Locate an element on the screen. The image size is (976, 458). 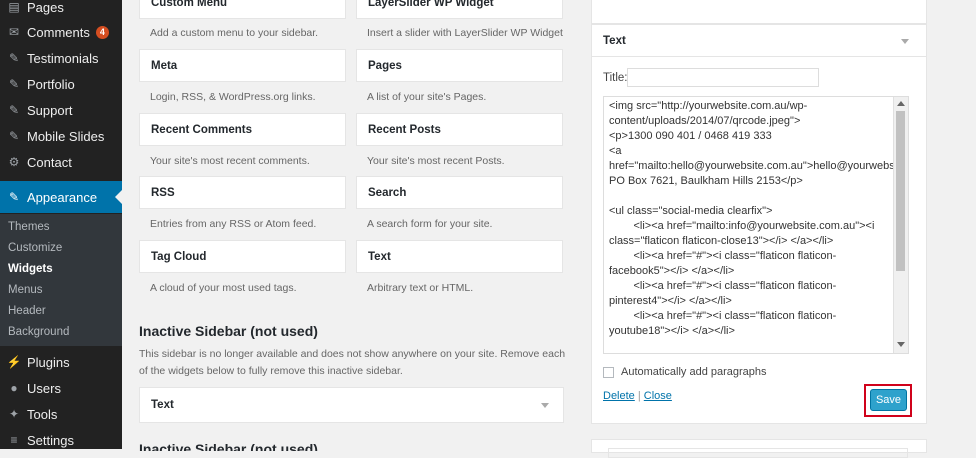
gear-icon: ⚙ is located at coordinates (14, 162).